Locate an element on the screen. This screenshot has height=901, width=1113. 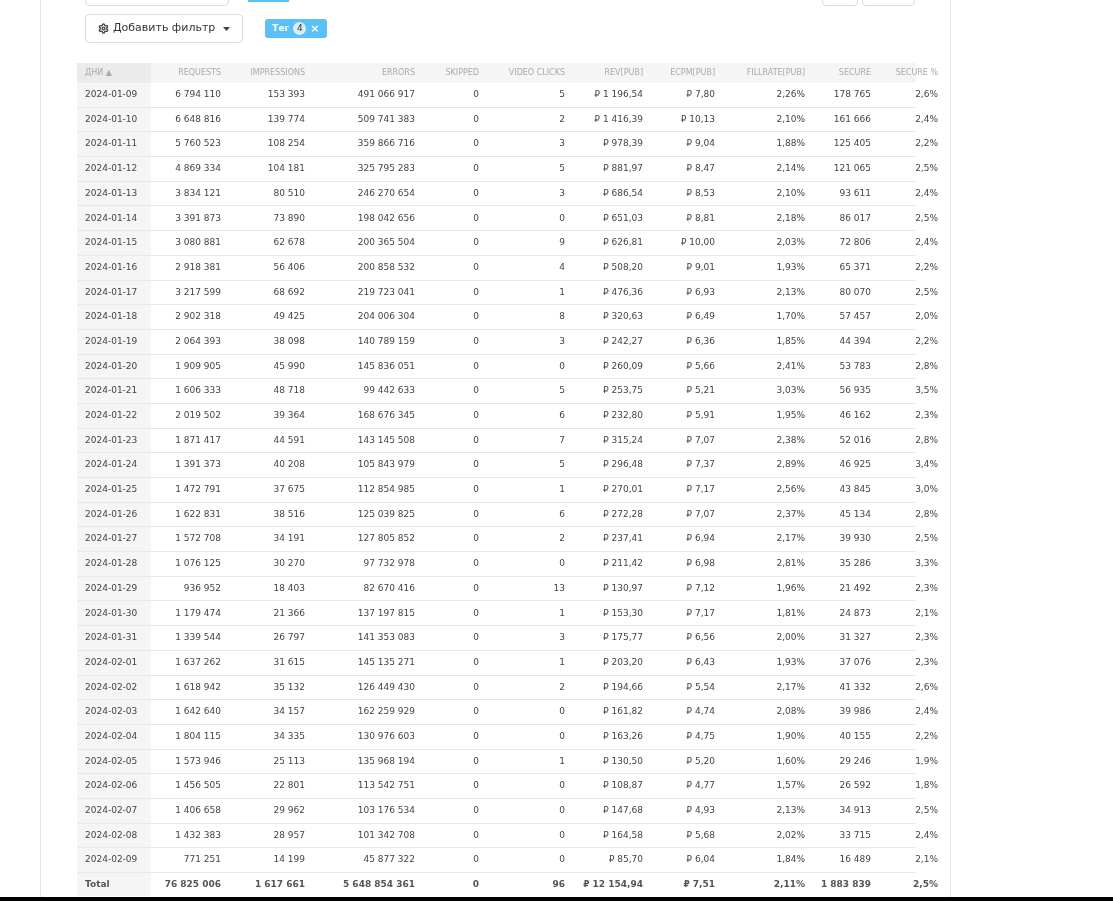
date-cell: 2024-01-23 is located at coordinates (114, 440).